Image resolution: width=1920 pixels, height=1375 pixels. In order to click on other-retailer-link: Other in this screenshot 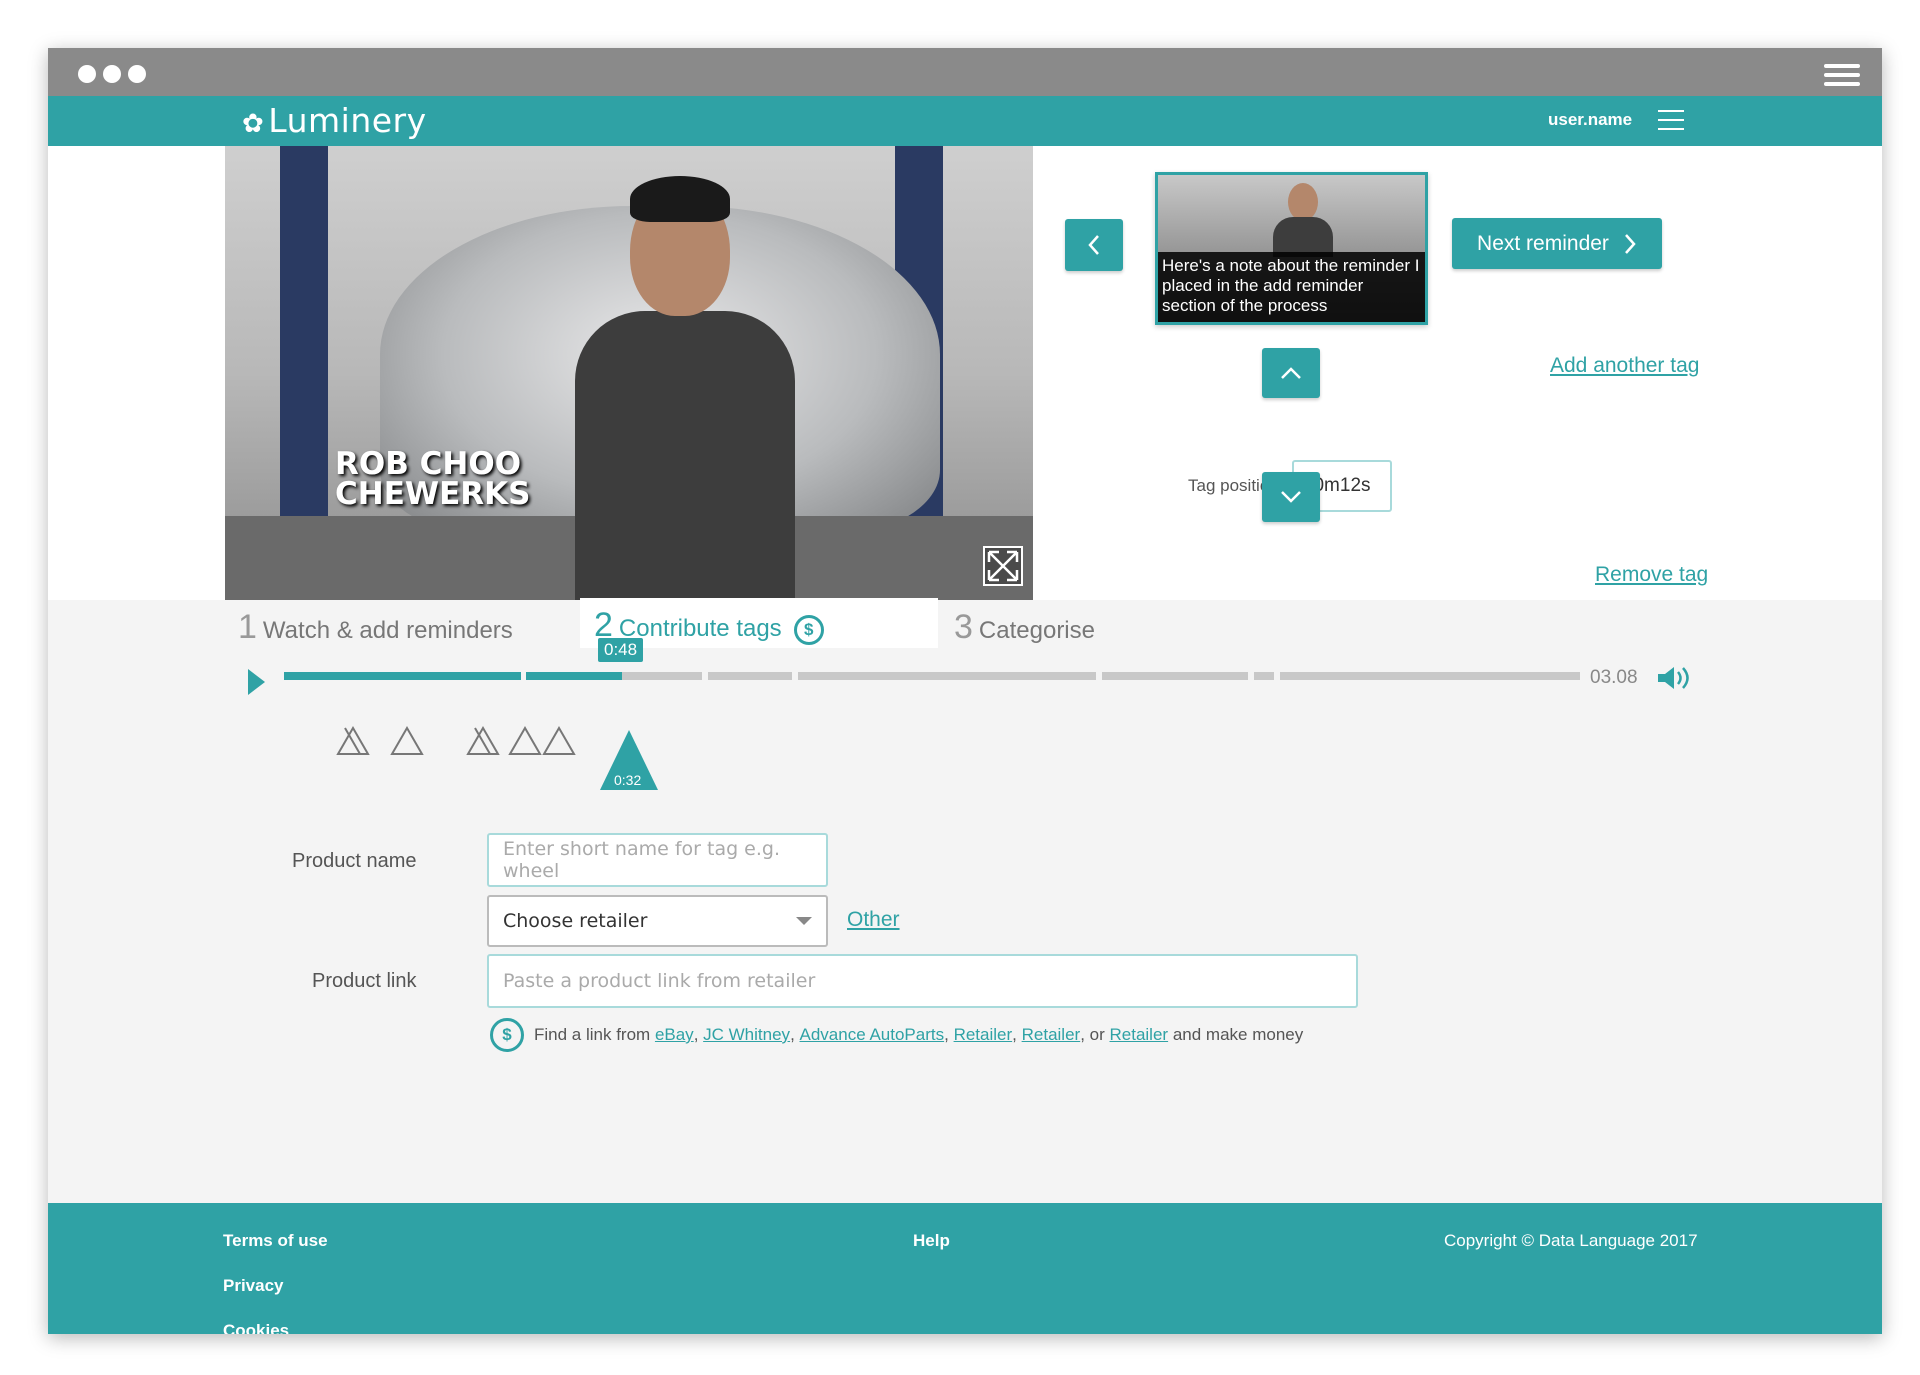, I will do `click(873, 920)`.